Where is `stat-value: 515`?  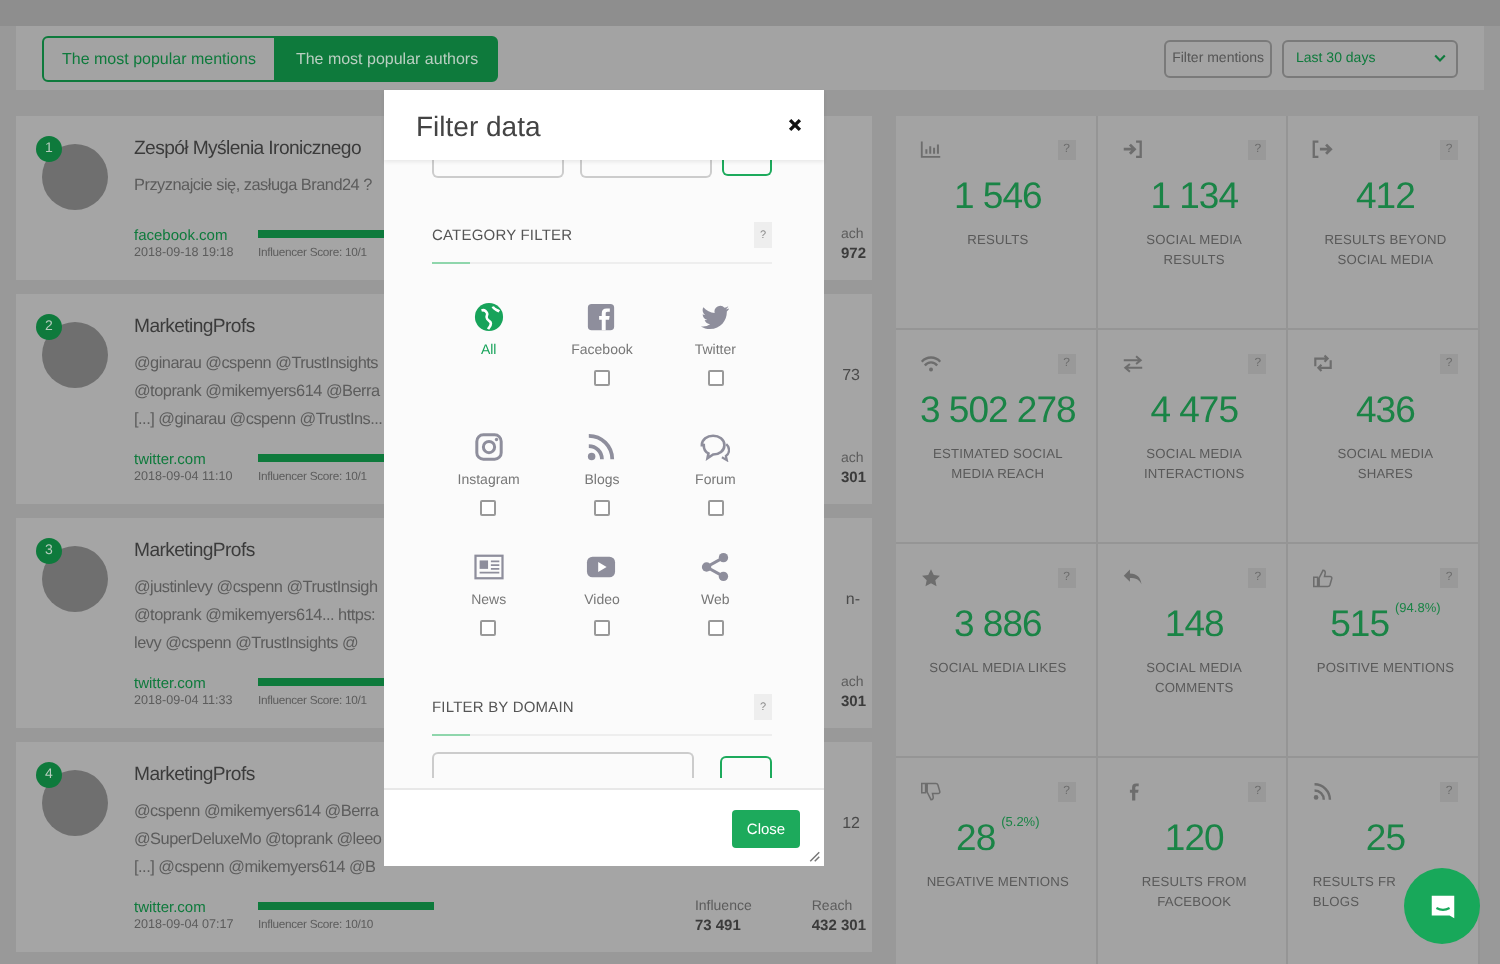
stat-value: 515 is located at coordinates (1359, 624).